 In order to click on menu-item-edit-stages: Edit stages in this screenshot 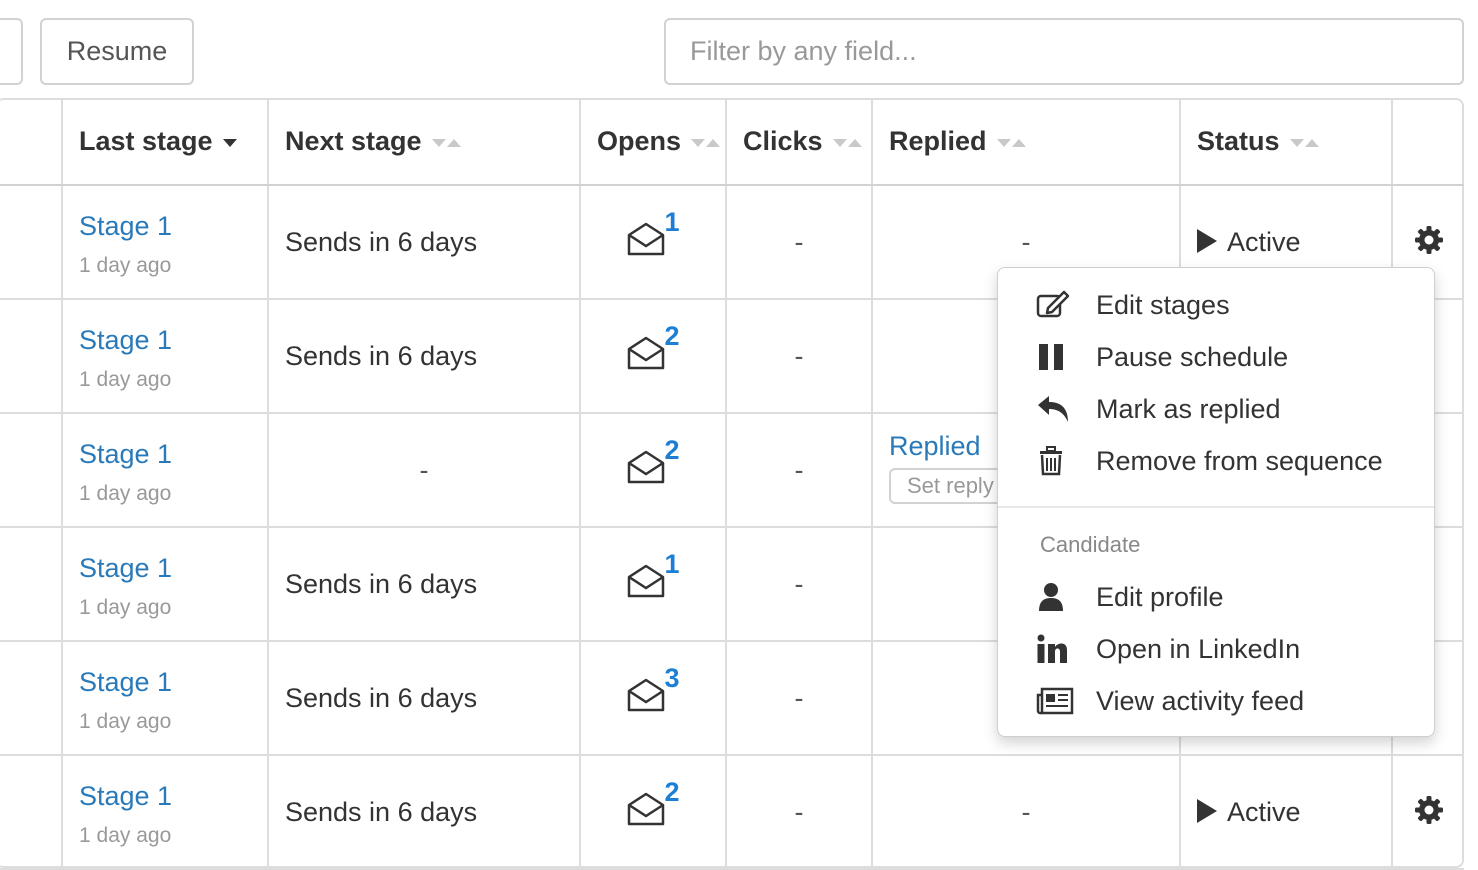, I will do `click(1216, 305)`.